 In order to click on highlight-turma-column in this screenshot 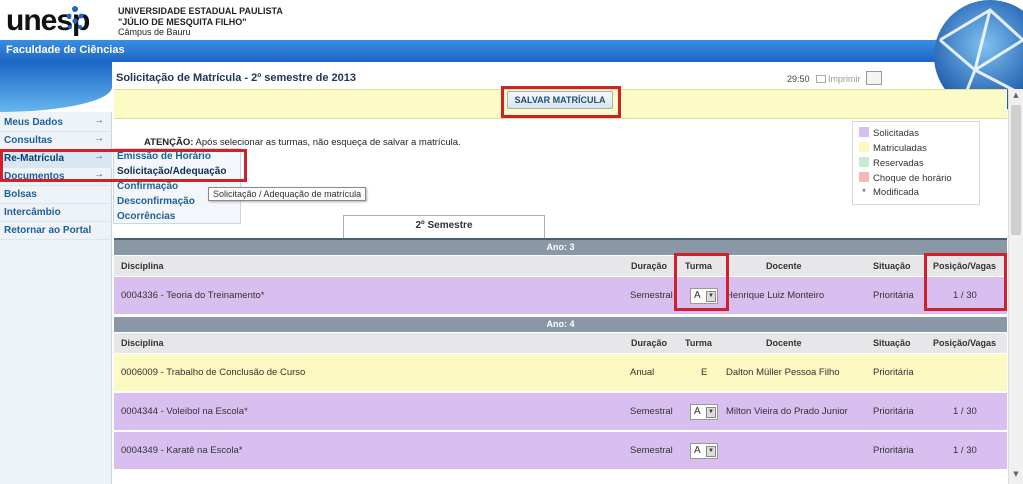, I will do `click(701, 282)`.